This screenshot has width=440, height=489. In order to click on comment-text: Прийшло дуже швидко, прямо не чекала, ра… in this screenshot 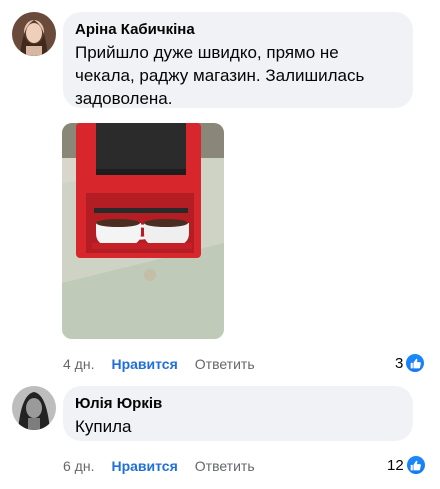, I will do `click(220, 75)`.